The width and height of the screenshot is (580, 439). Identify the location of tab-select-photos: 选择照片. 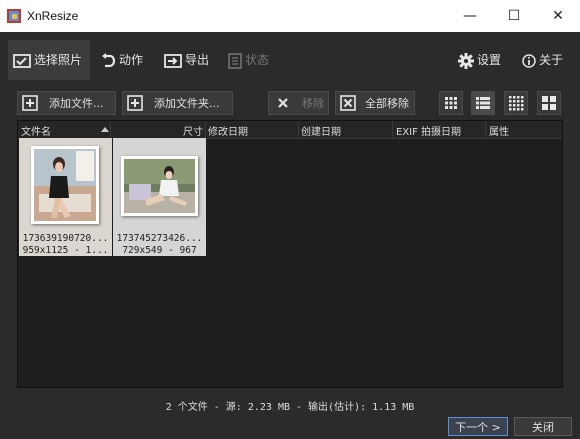
(49, 60).